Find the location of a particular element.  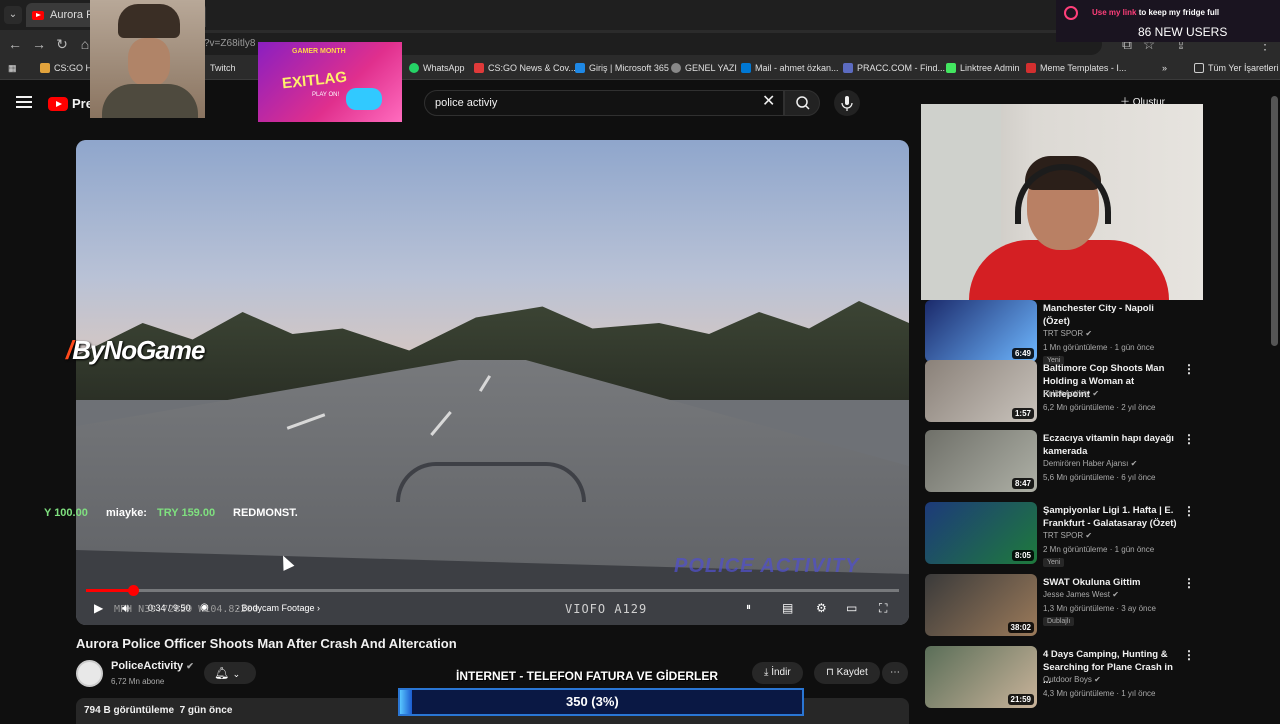

video-thumbnail: 8:05 is located at coordinates (981, 533).